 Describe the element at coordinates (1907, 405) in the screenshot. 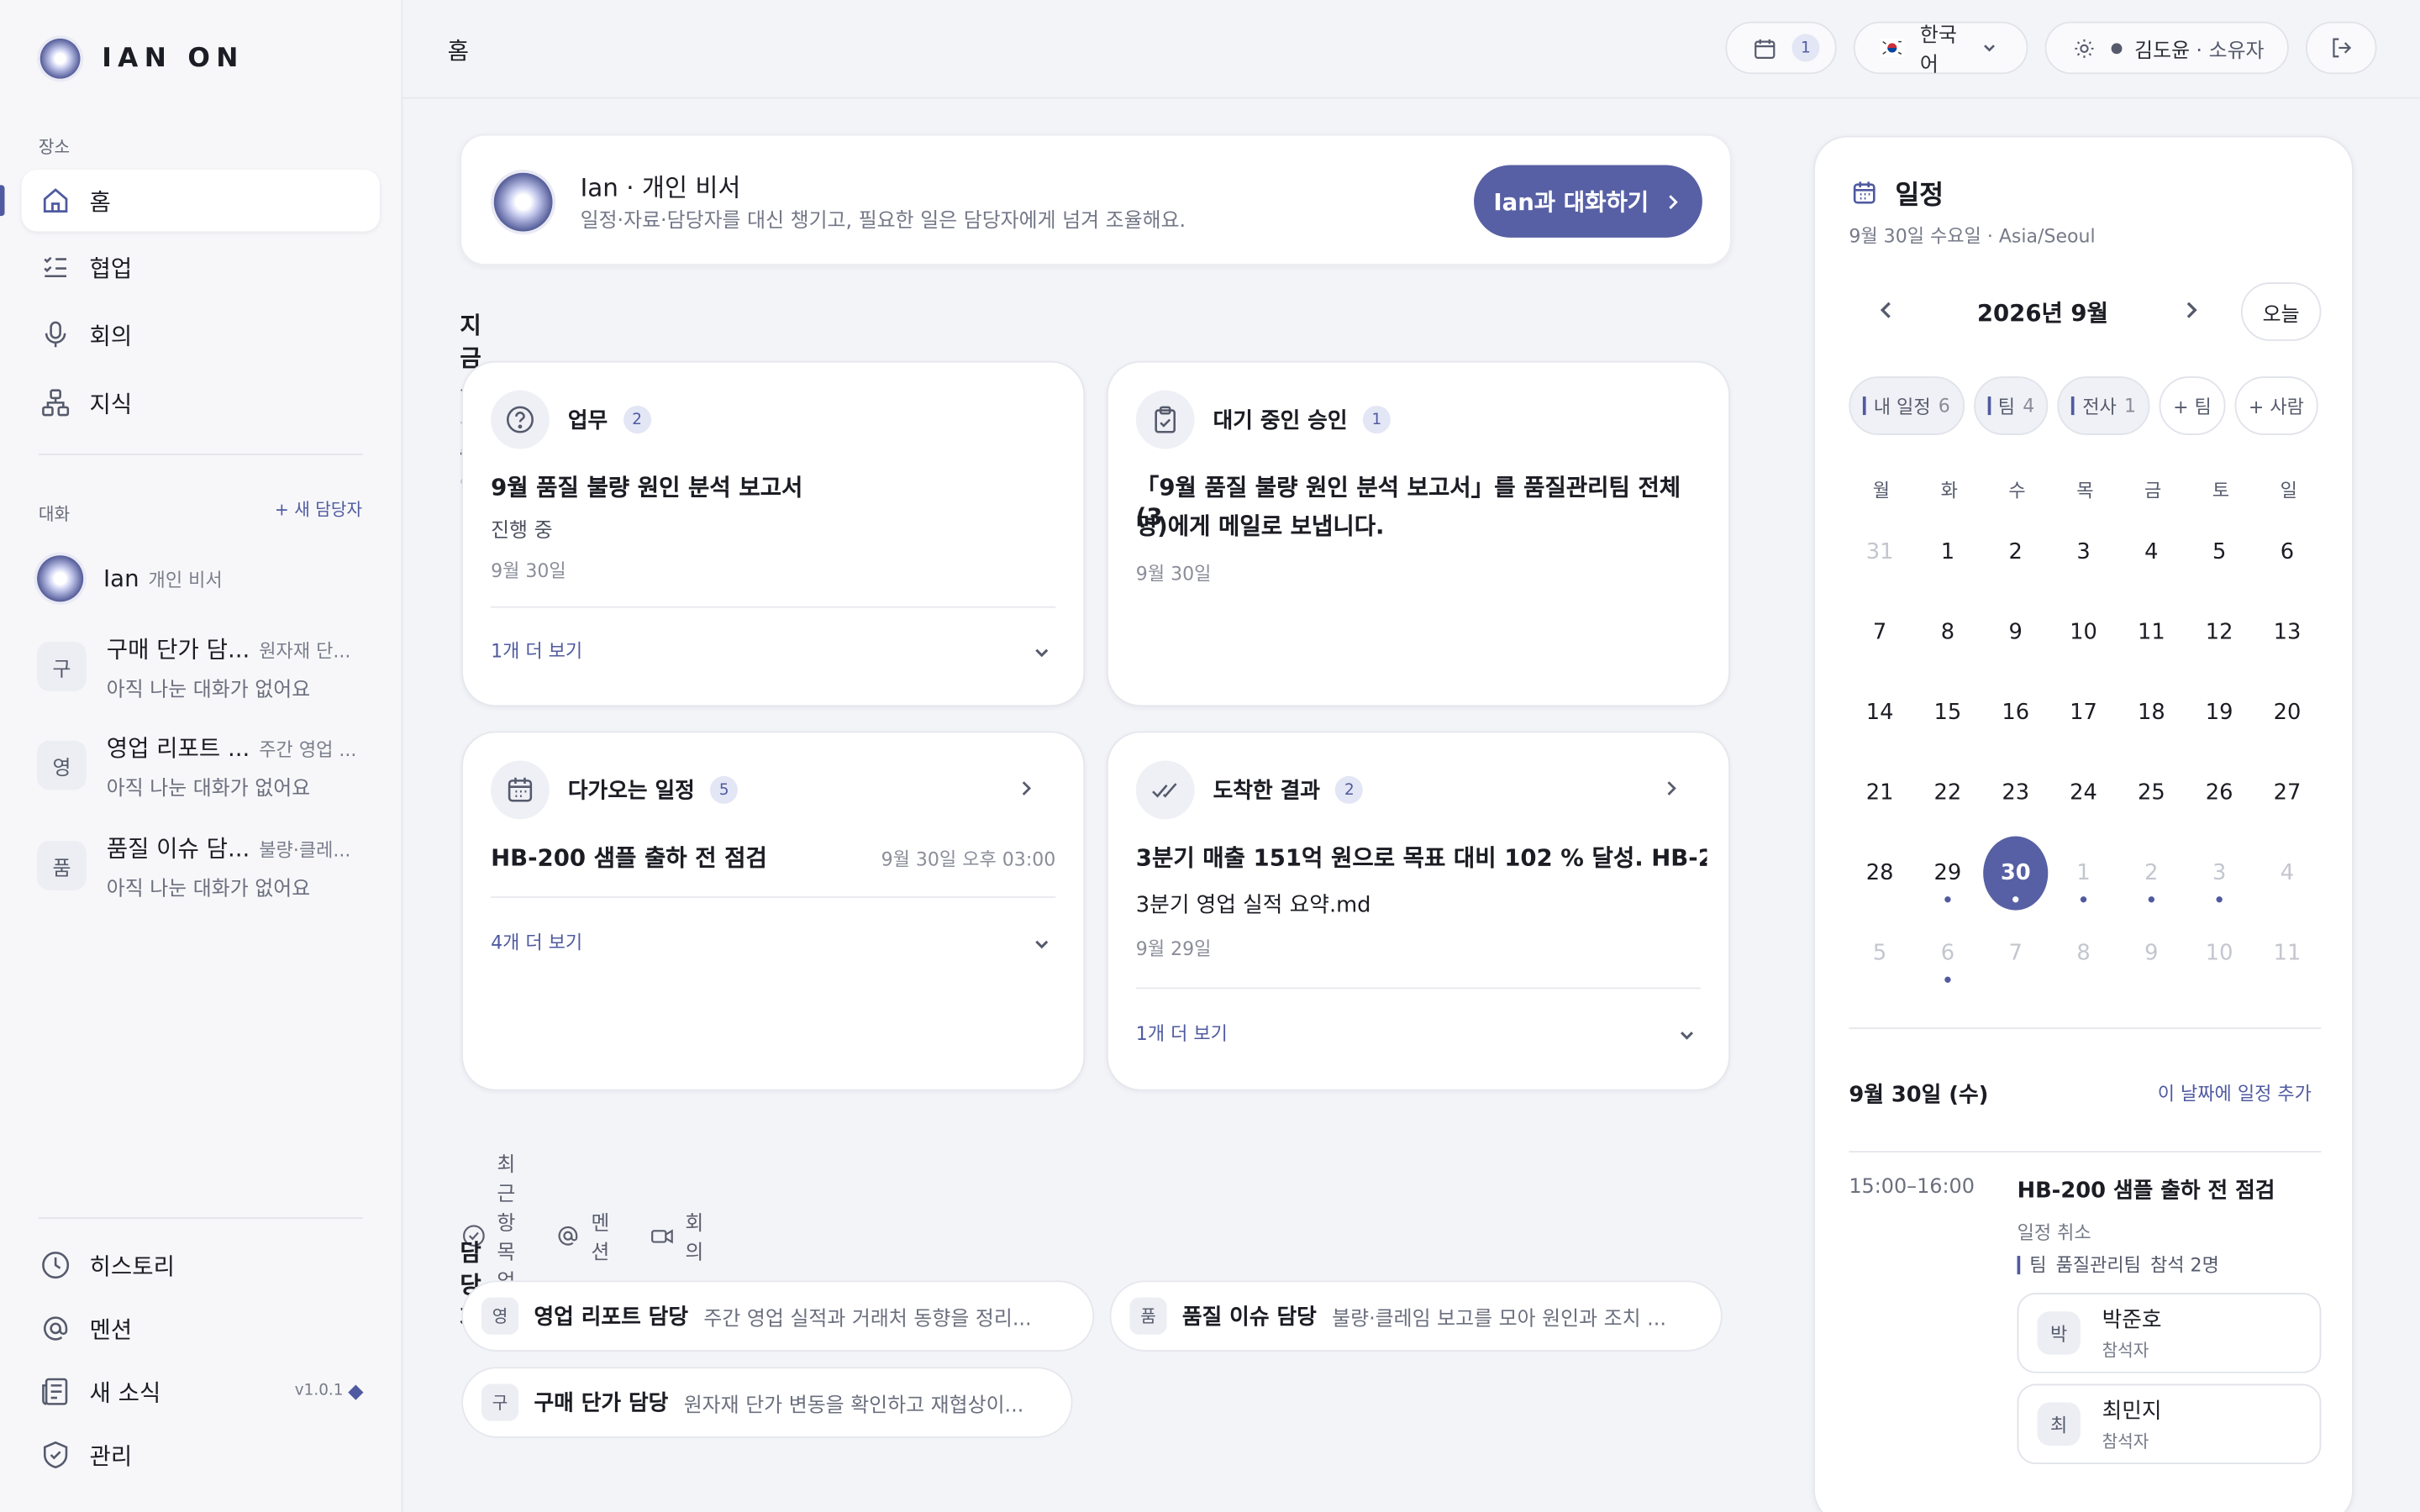

I see `calendar-filter-chip: 내 일정 6` at that location.